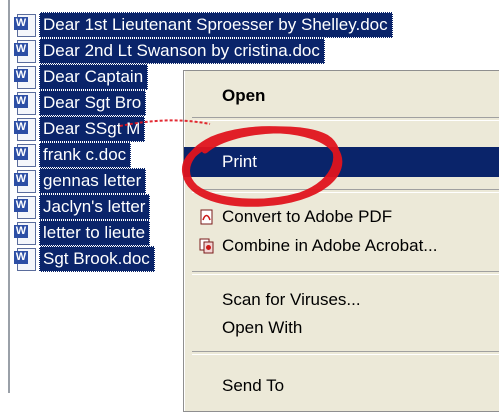 The height and width of the screenshot is (412, 499). What do you see at coordinates (95, 207) in the screenshot?
I see `file-name: Jaclyn's letter` at bounding box center [95, 207].